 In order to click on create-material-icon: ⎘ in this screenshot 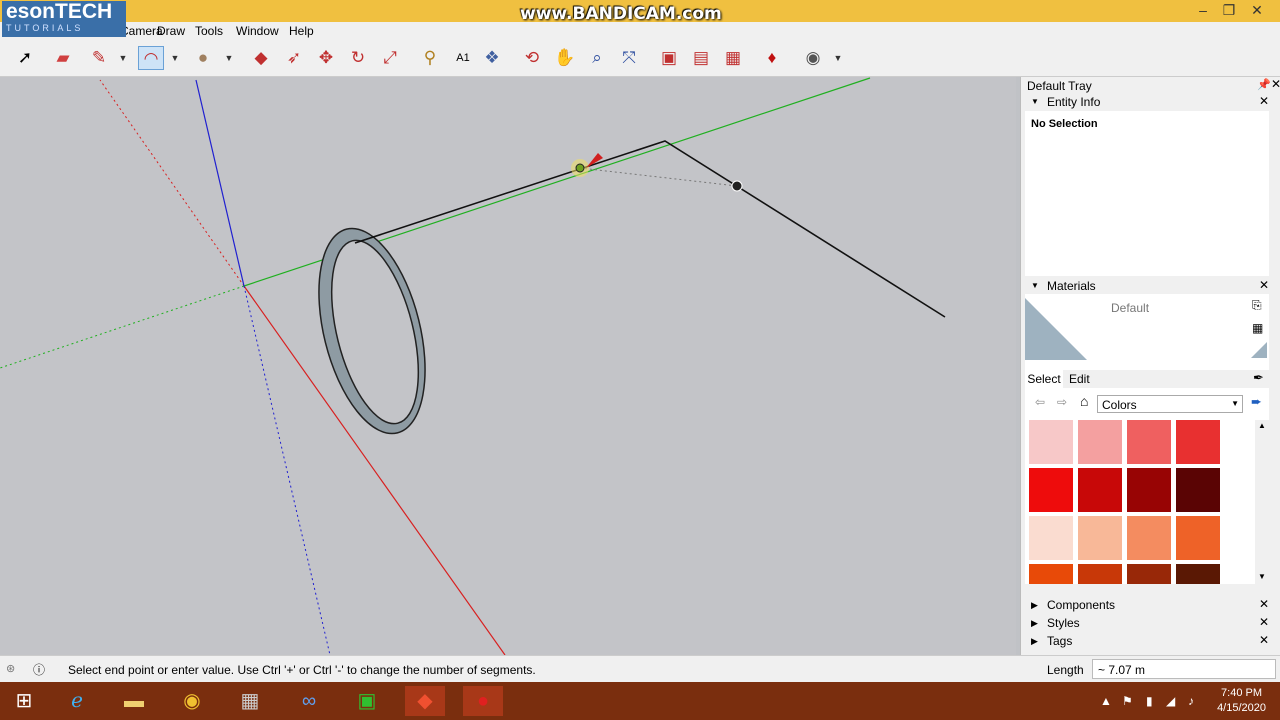, I will do `click(1257, 305)`.